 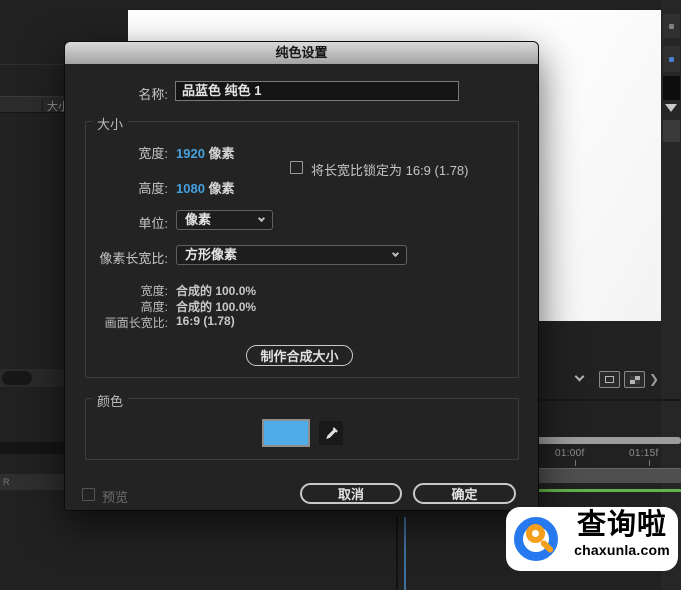 What do you see at coordinates (216, 291) in the screenshot?
I see `comp-width-value: 合成的 100.0%` at bounding box center [216, 291].